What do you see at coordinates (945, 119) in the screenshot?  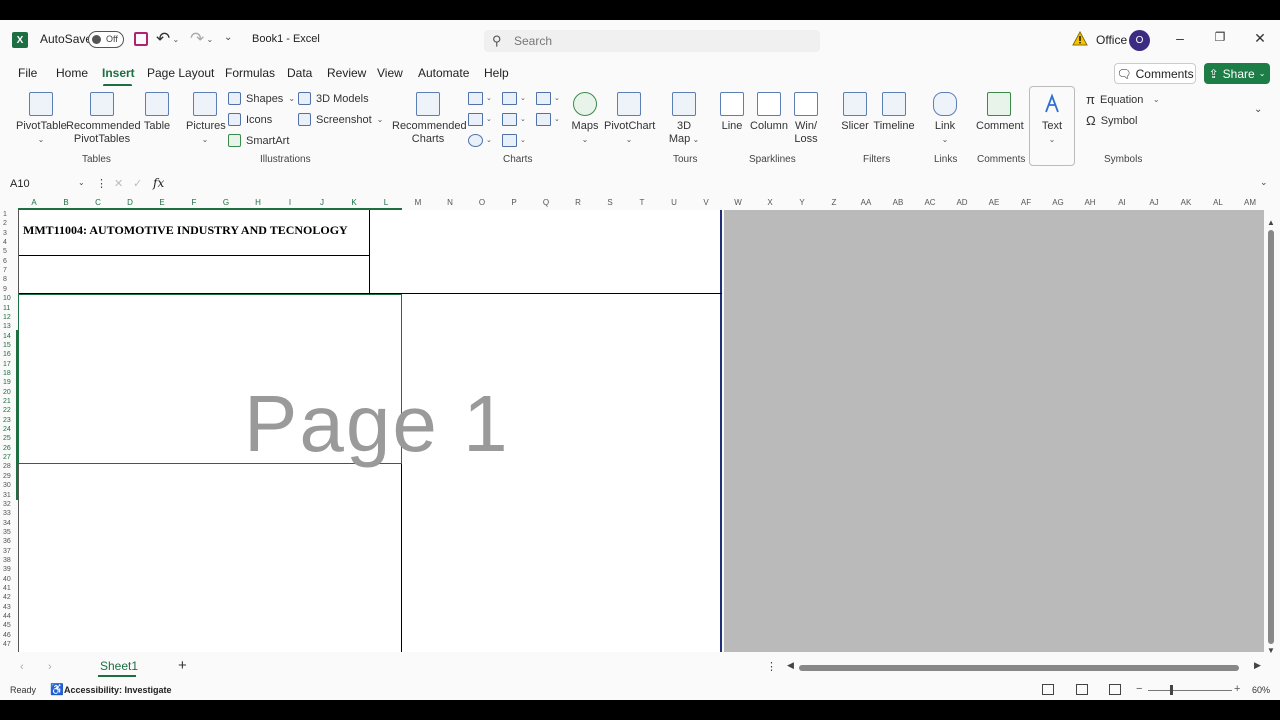 I see `link-button: Link ⌄` at bounding box center [945, 119].